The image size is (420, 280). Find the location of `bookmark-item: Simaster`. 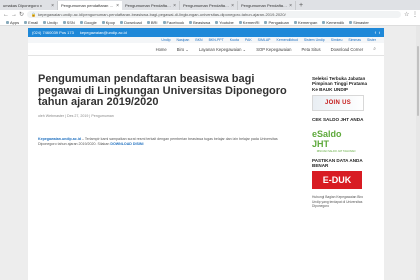

bookmark-item: Simaster is located at coordinates (359, 22).